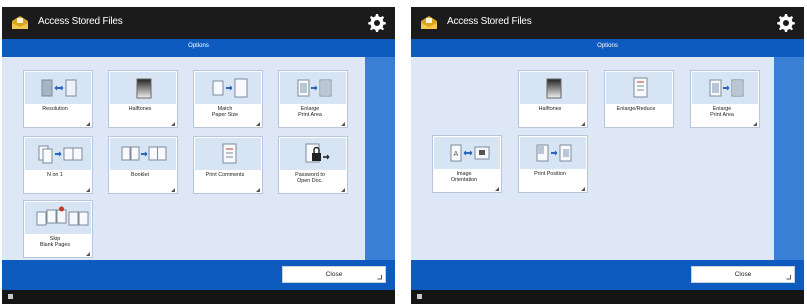  Describe the element at coordinates (639, 88) in the screenshot. I see `enlarge-reduce-icon` at that location.